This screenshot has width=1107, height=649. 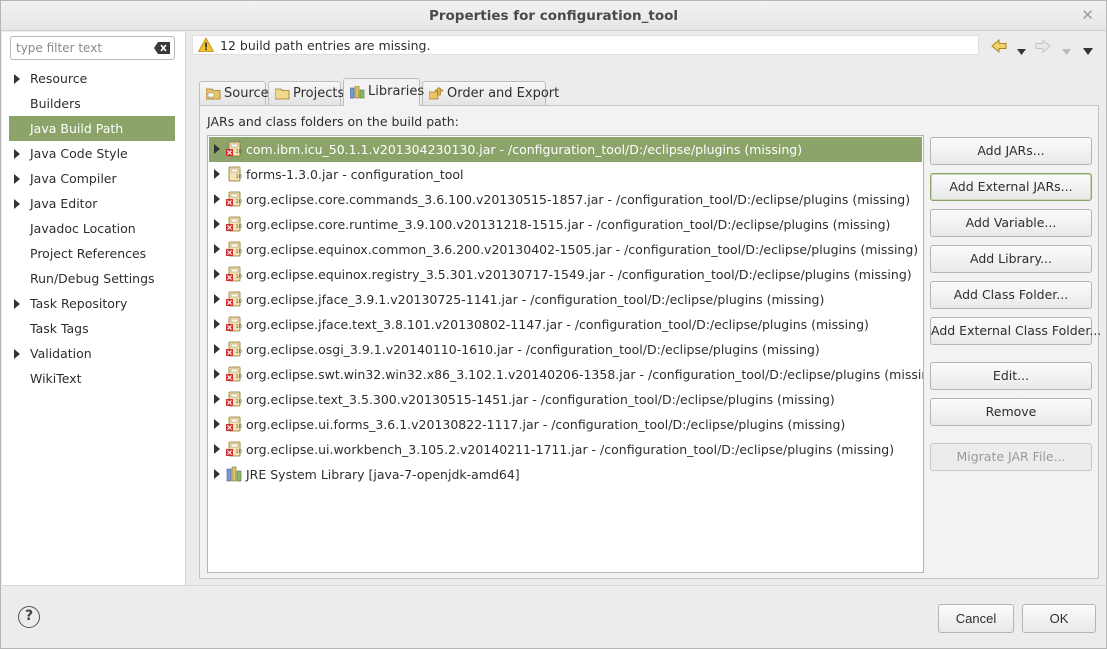 I want to click on sidebar-item-validation: Validation, so click(x=92, y=353).